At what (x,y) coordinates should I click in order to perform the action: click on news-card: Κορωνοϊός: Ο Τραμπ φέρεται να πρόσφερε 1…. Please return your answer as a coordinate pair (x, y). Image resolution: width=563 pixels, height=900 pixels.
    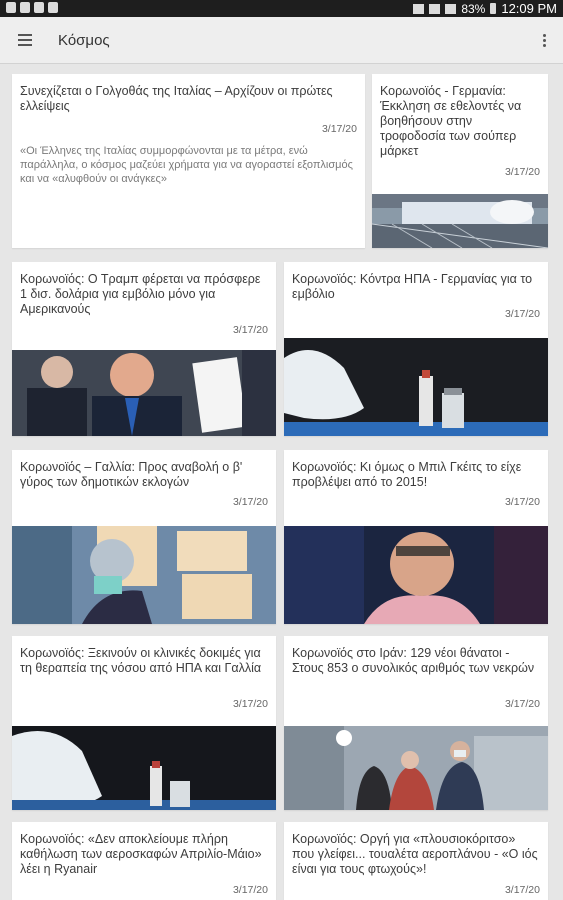
    Looking at the image, I should click on (144, 349).